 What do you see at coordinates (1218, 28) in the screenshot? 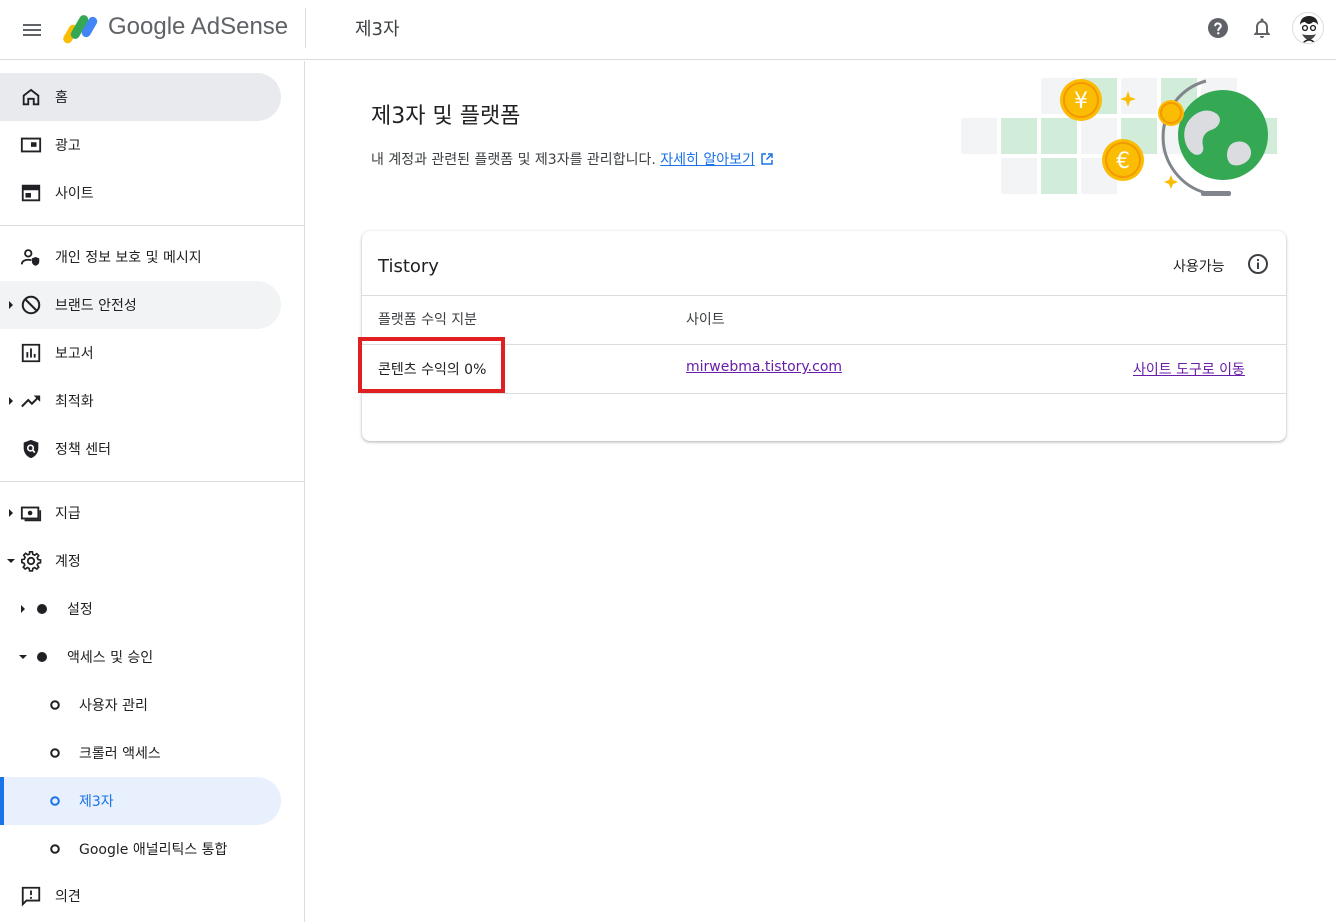
I see `help-icon` at bounding box center [1218, 28].